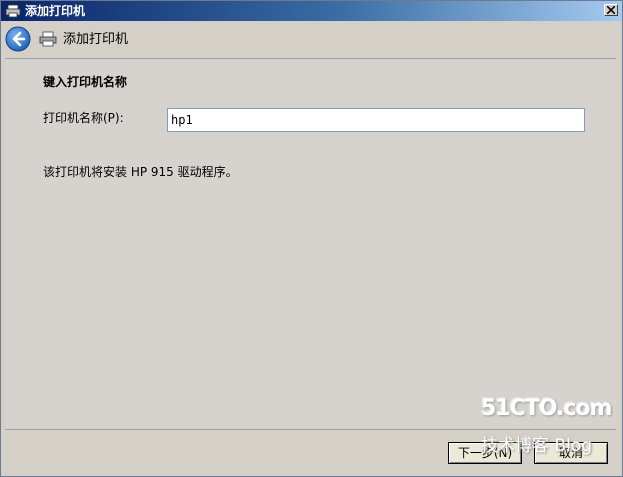  I want to click on window-title: 添加打印机, so click(55, 11).